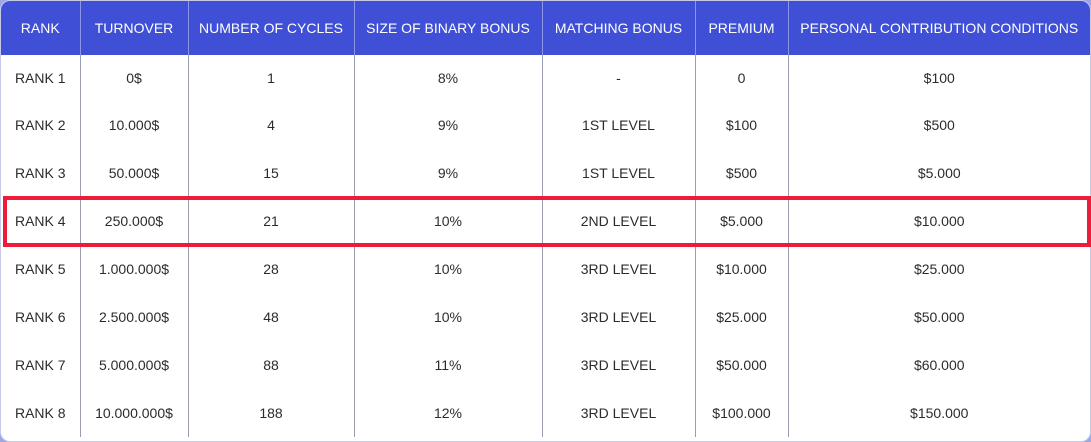 The image size is (1091, 442). I want to click on cell-premium: $500, so click(742, 173).